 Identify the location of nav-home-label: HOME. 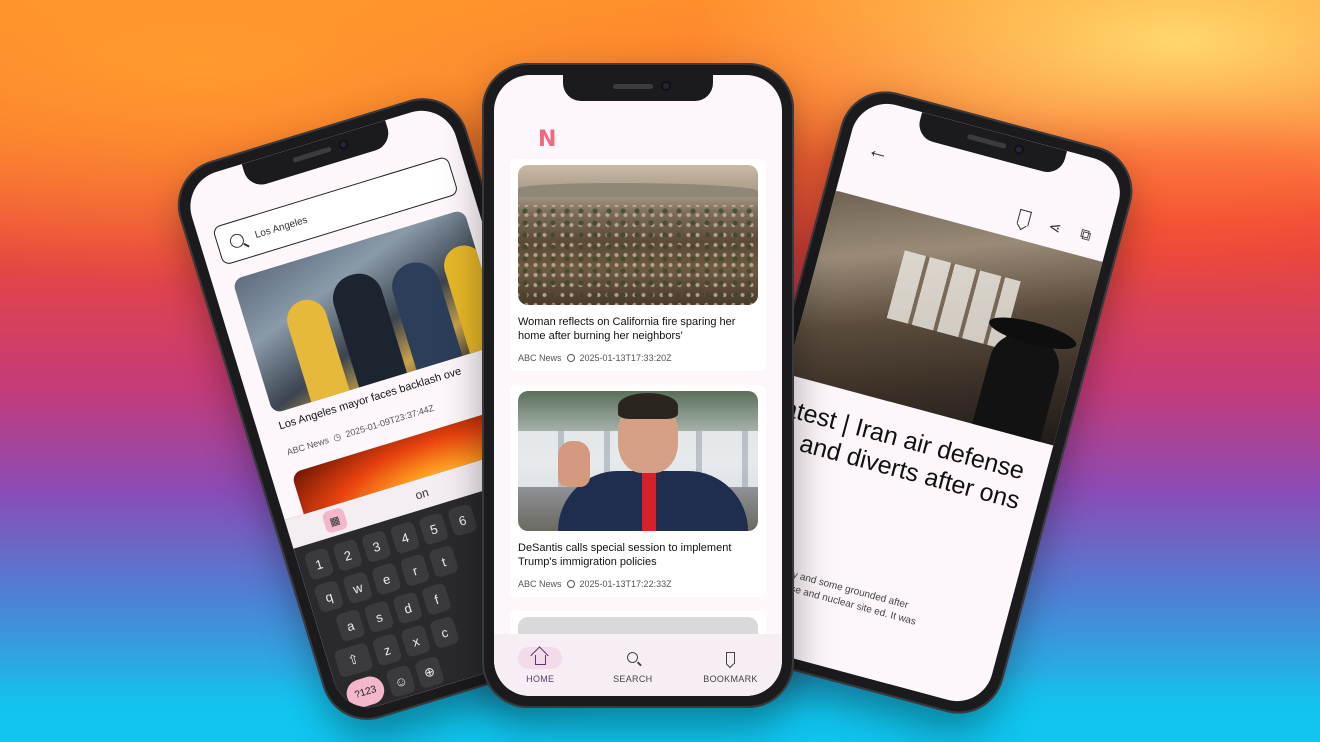
(540, 678).